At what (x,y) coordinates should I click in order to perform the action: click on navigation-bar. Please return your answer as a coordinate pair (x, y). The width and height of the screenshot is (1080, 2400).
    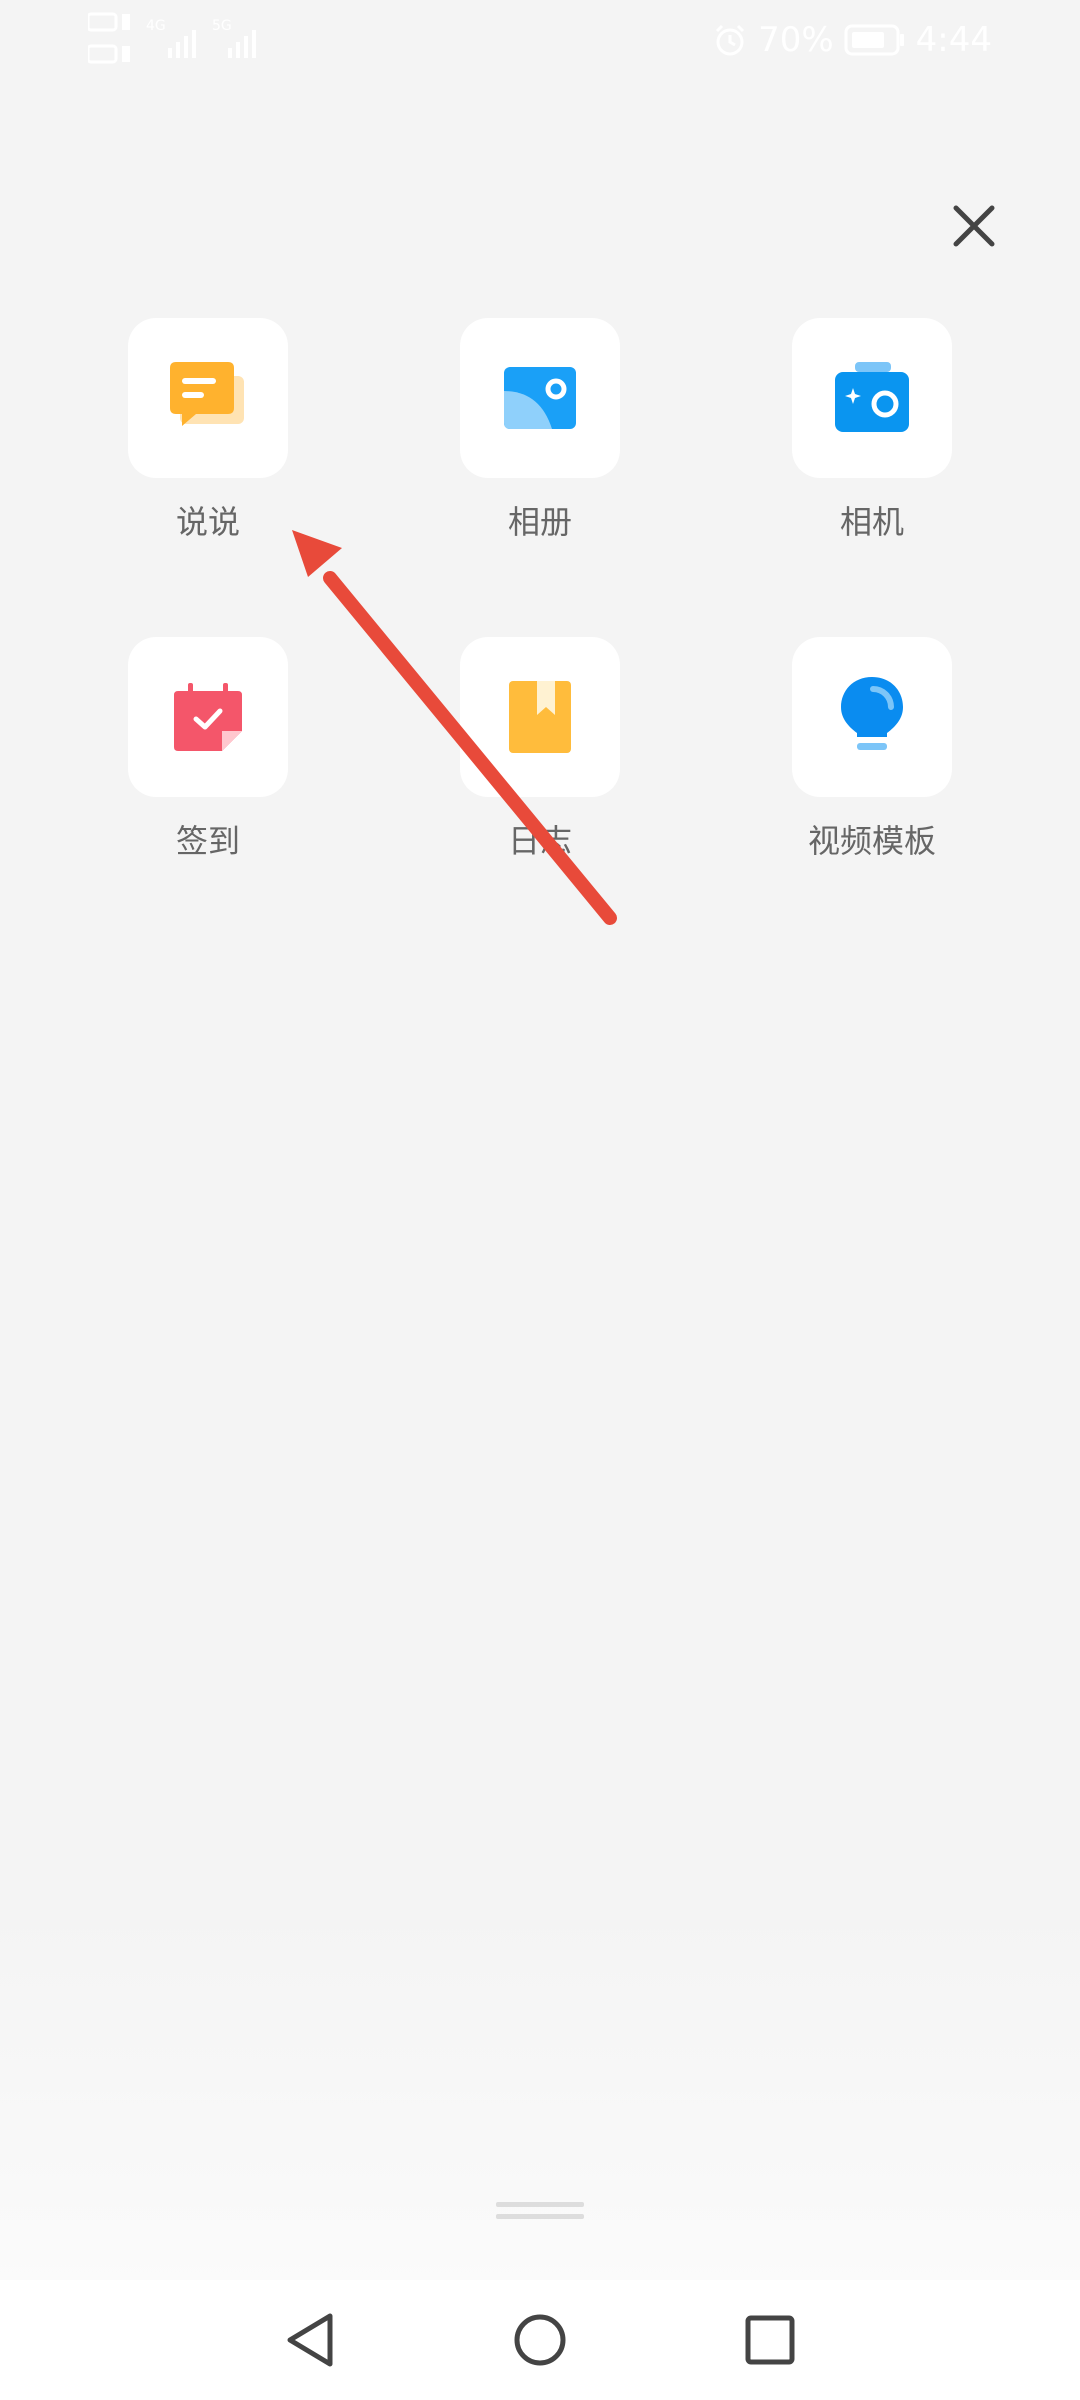
    Looking at the image, I should click on (540, 2340).